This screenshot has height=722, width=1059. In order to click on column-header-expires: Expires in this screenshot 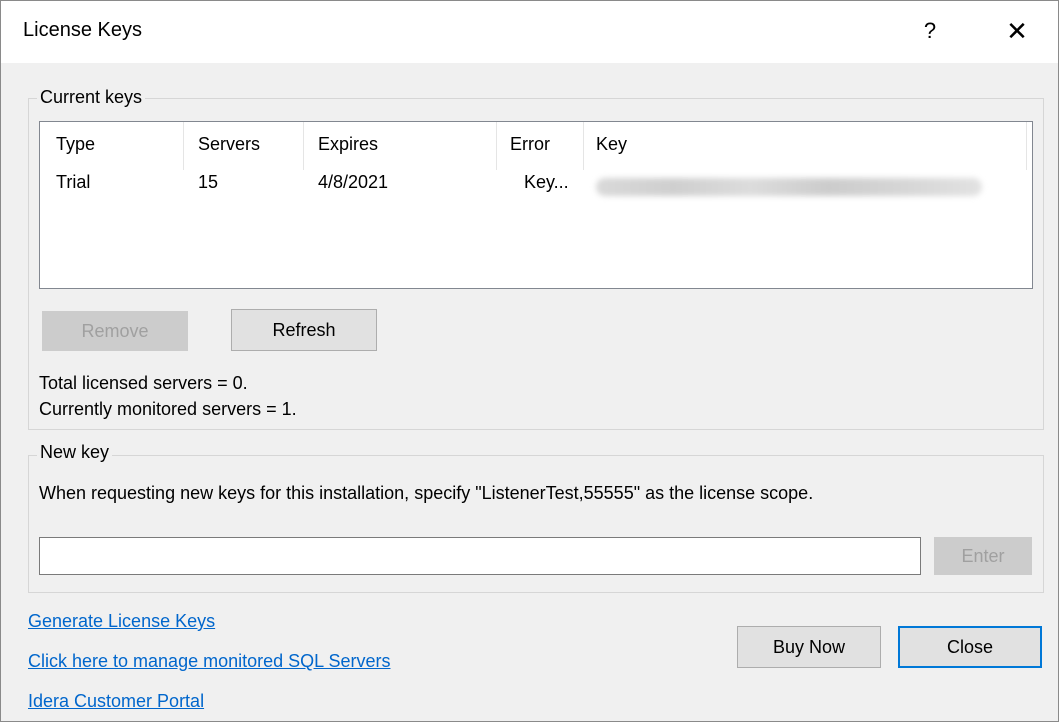, I will do `click(348, 144)`.